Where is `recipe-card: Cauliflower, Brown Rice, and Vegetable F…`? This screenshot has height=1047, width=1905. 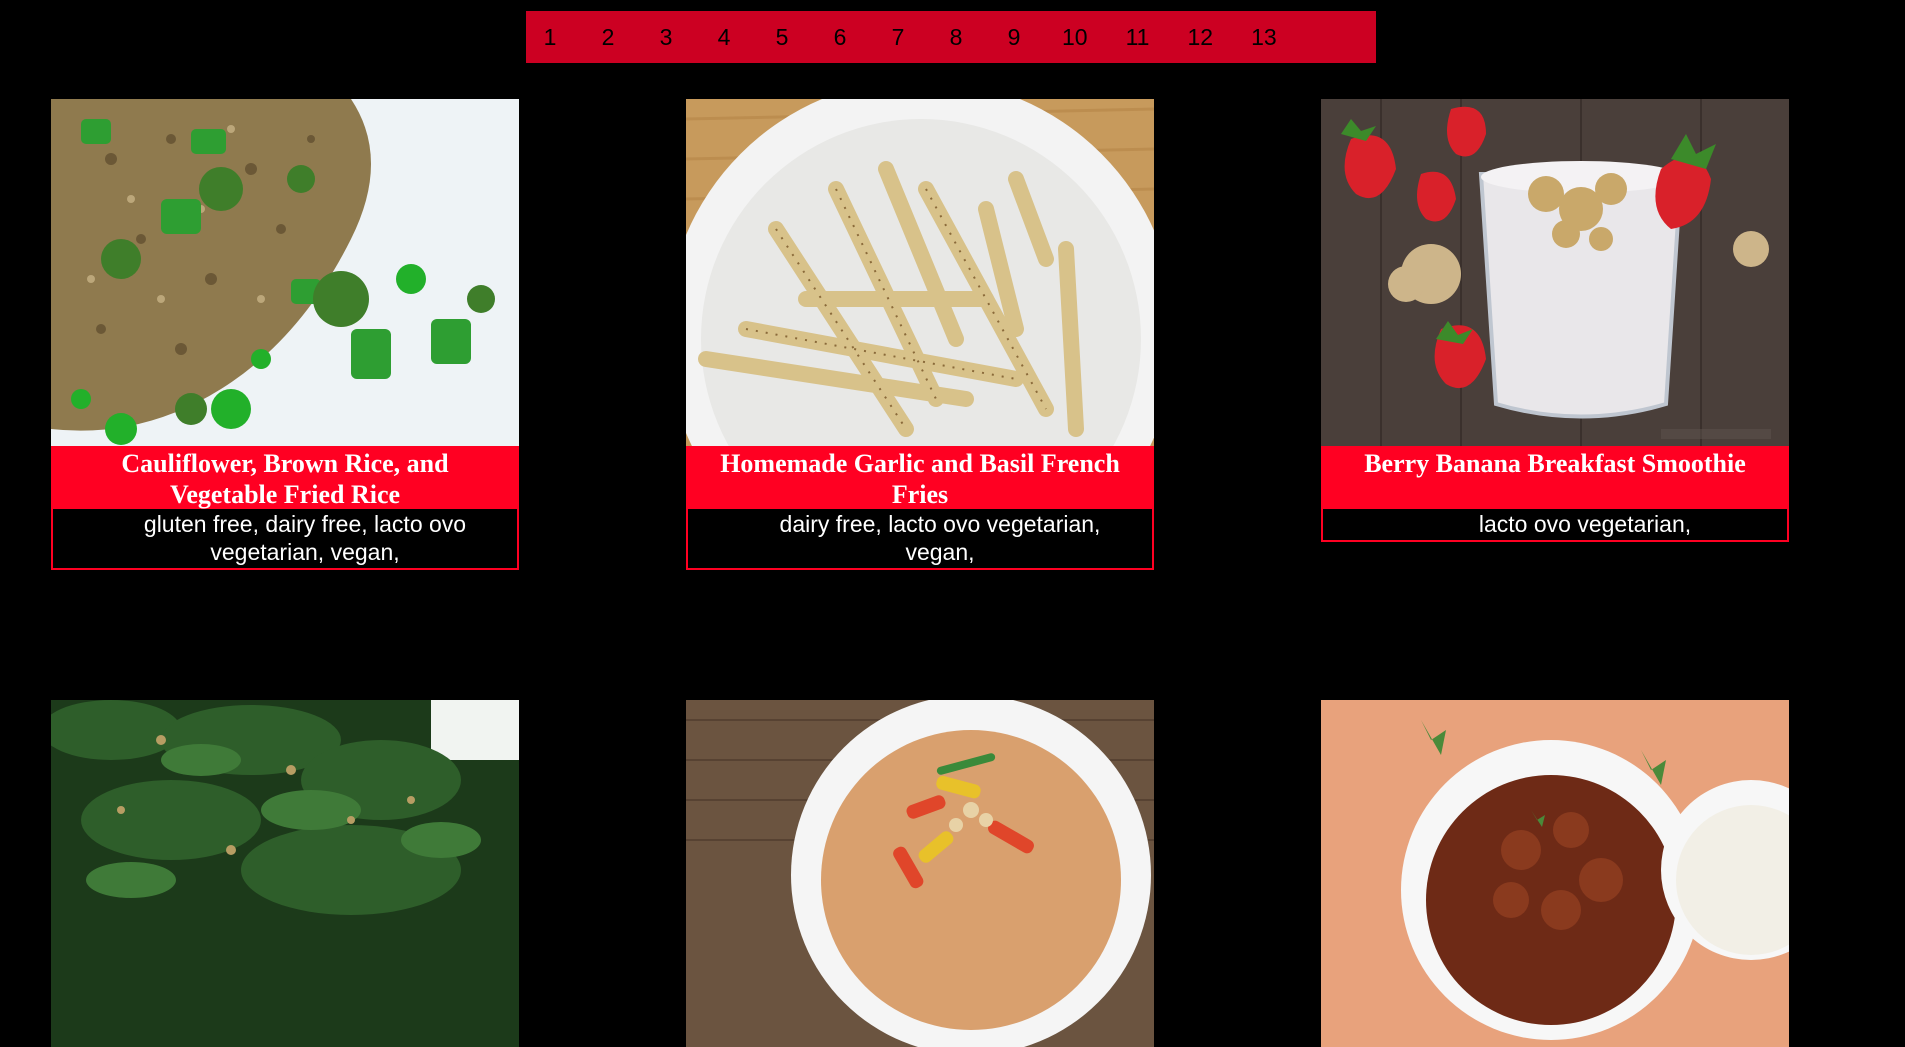 recipe-card: Cauliflower, Brown Rice, and Vegetable F… is located at coordinates (285, 334).